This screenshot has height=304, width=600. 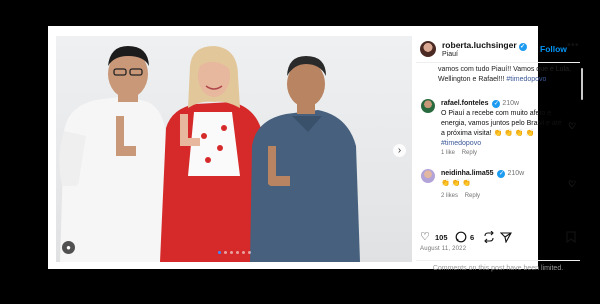 I want to click on comment-hashtag: #timedopovo, so click(x=504, y=144).